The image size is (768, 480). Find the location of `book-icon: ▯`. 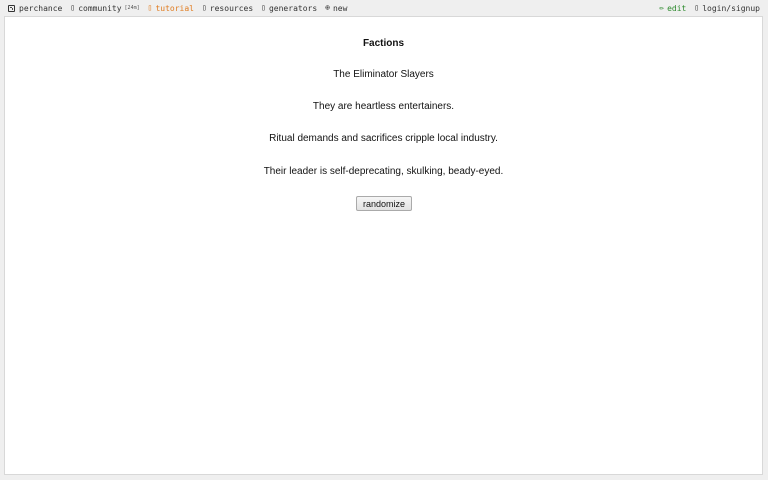

book-icon: ▯ is located at coordinates (150, 7).